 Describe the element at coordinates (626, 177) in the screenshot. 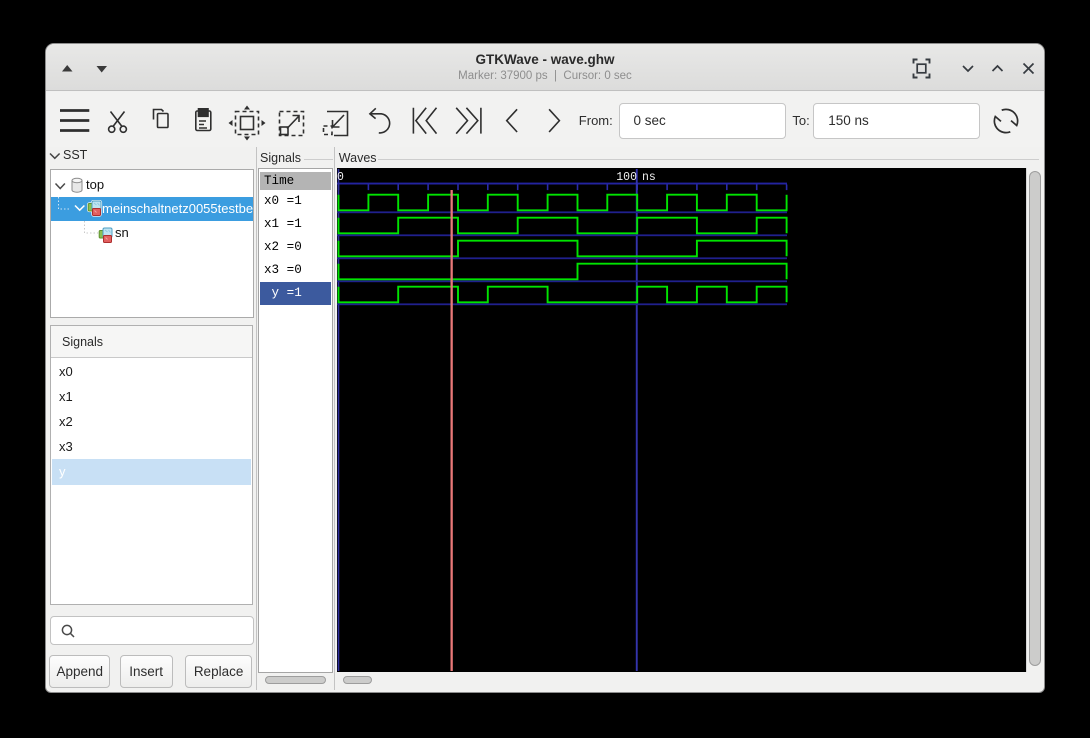

I see `svg-text: 100` at that location.